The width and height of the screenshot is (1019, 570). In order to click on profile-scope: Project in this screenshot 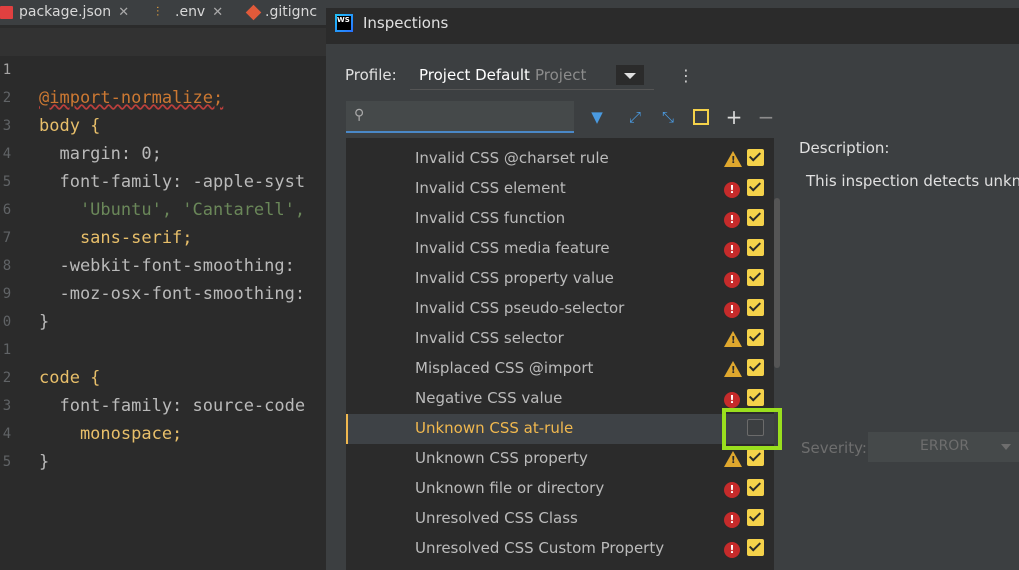, I will do `click(561, 75)`.